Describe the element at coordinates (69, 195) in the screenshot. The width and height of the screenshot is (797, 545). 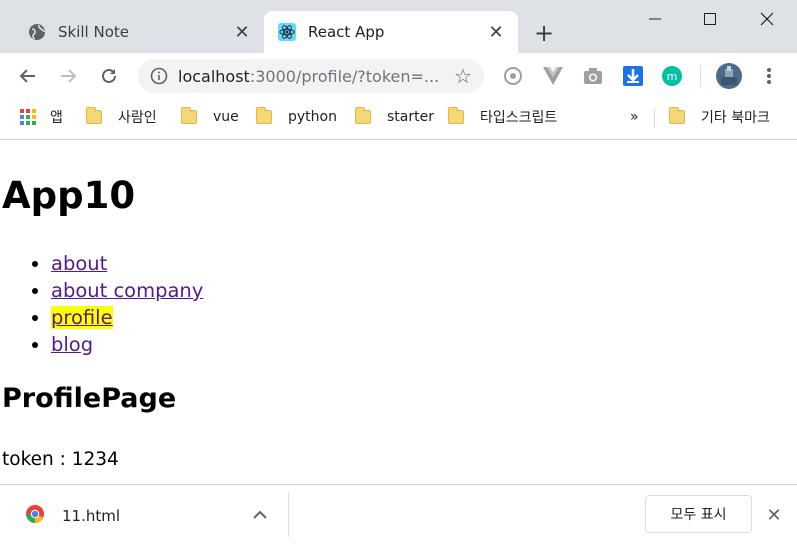
I see `page-title: App10` at that location.